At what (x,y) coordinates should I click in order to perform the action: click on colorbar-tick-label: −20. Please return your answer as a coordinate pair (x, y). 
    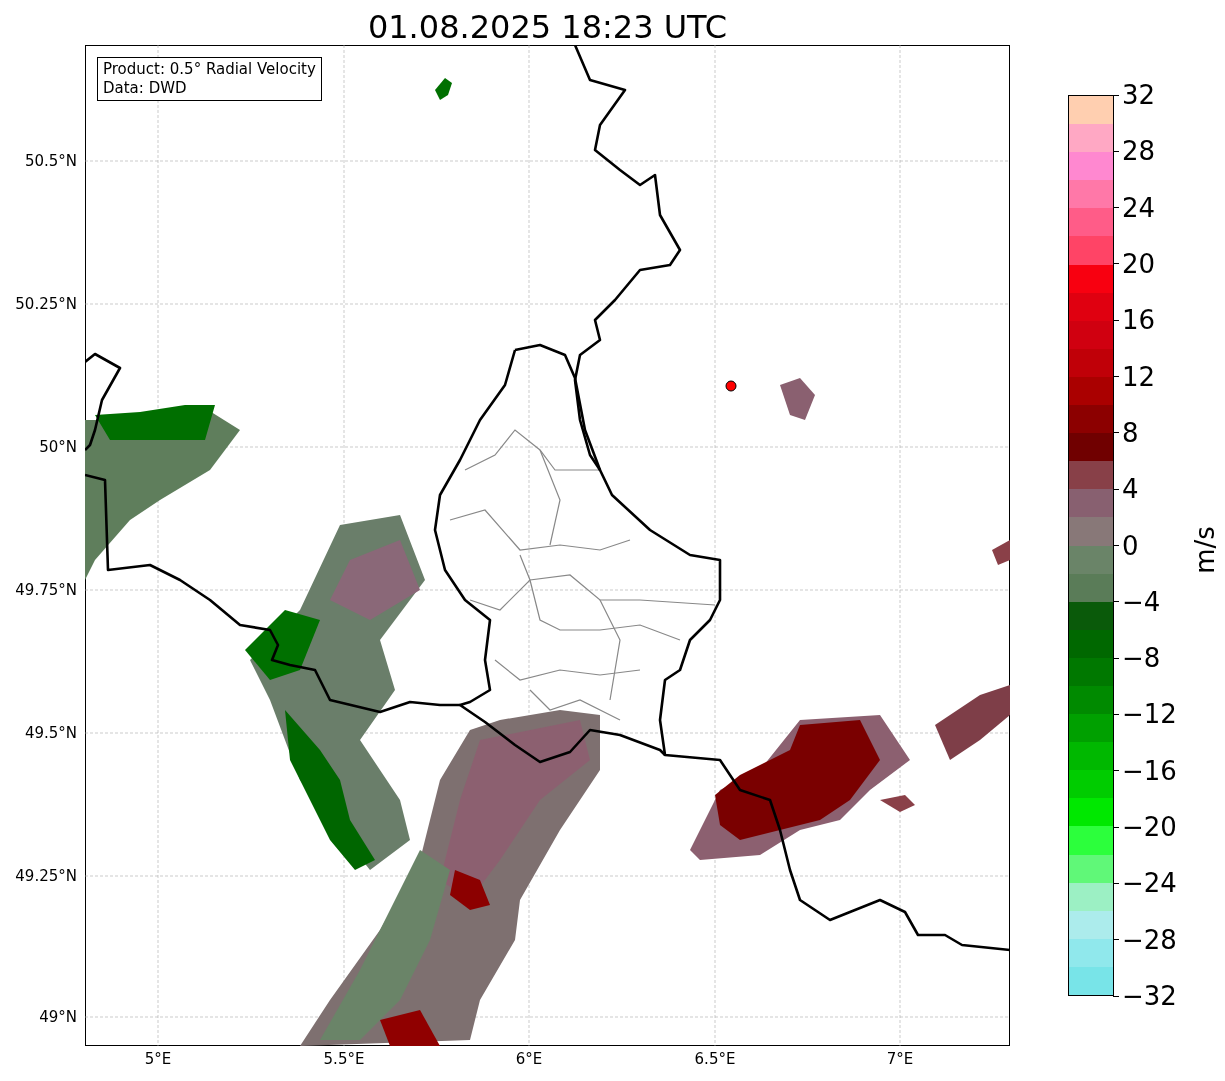
    Looking at the image, I should click on (1149, 827).